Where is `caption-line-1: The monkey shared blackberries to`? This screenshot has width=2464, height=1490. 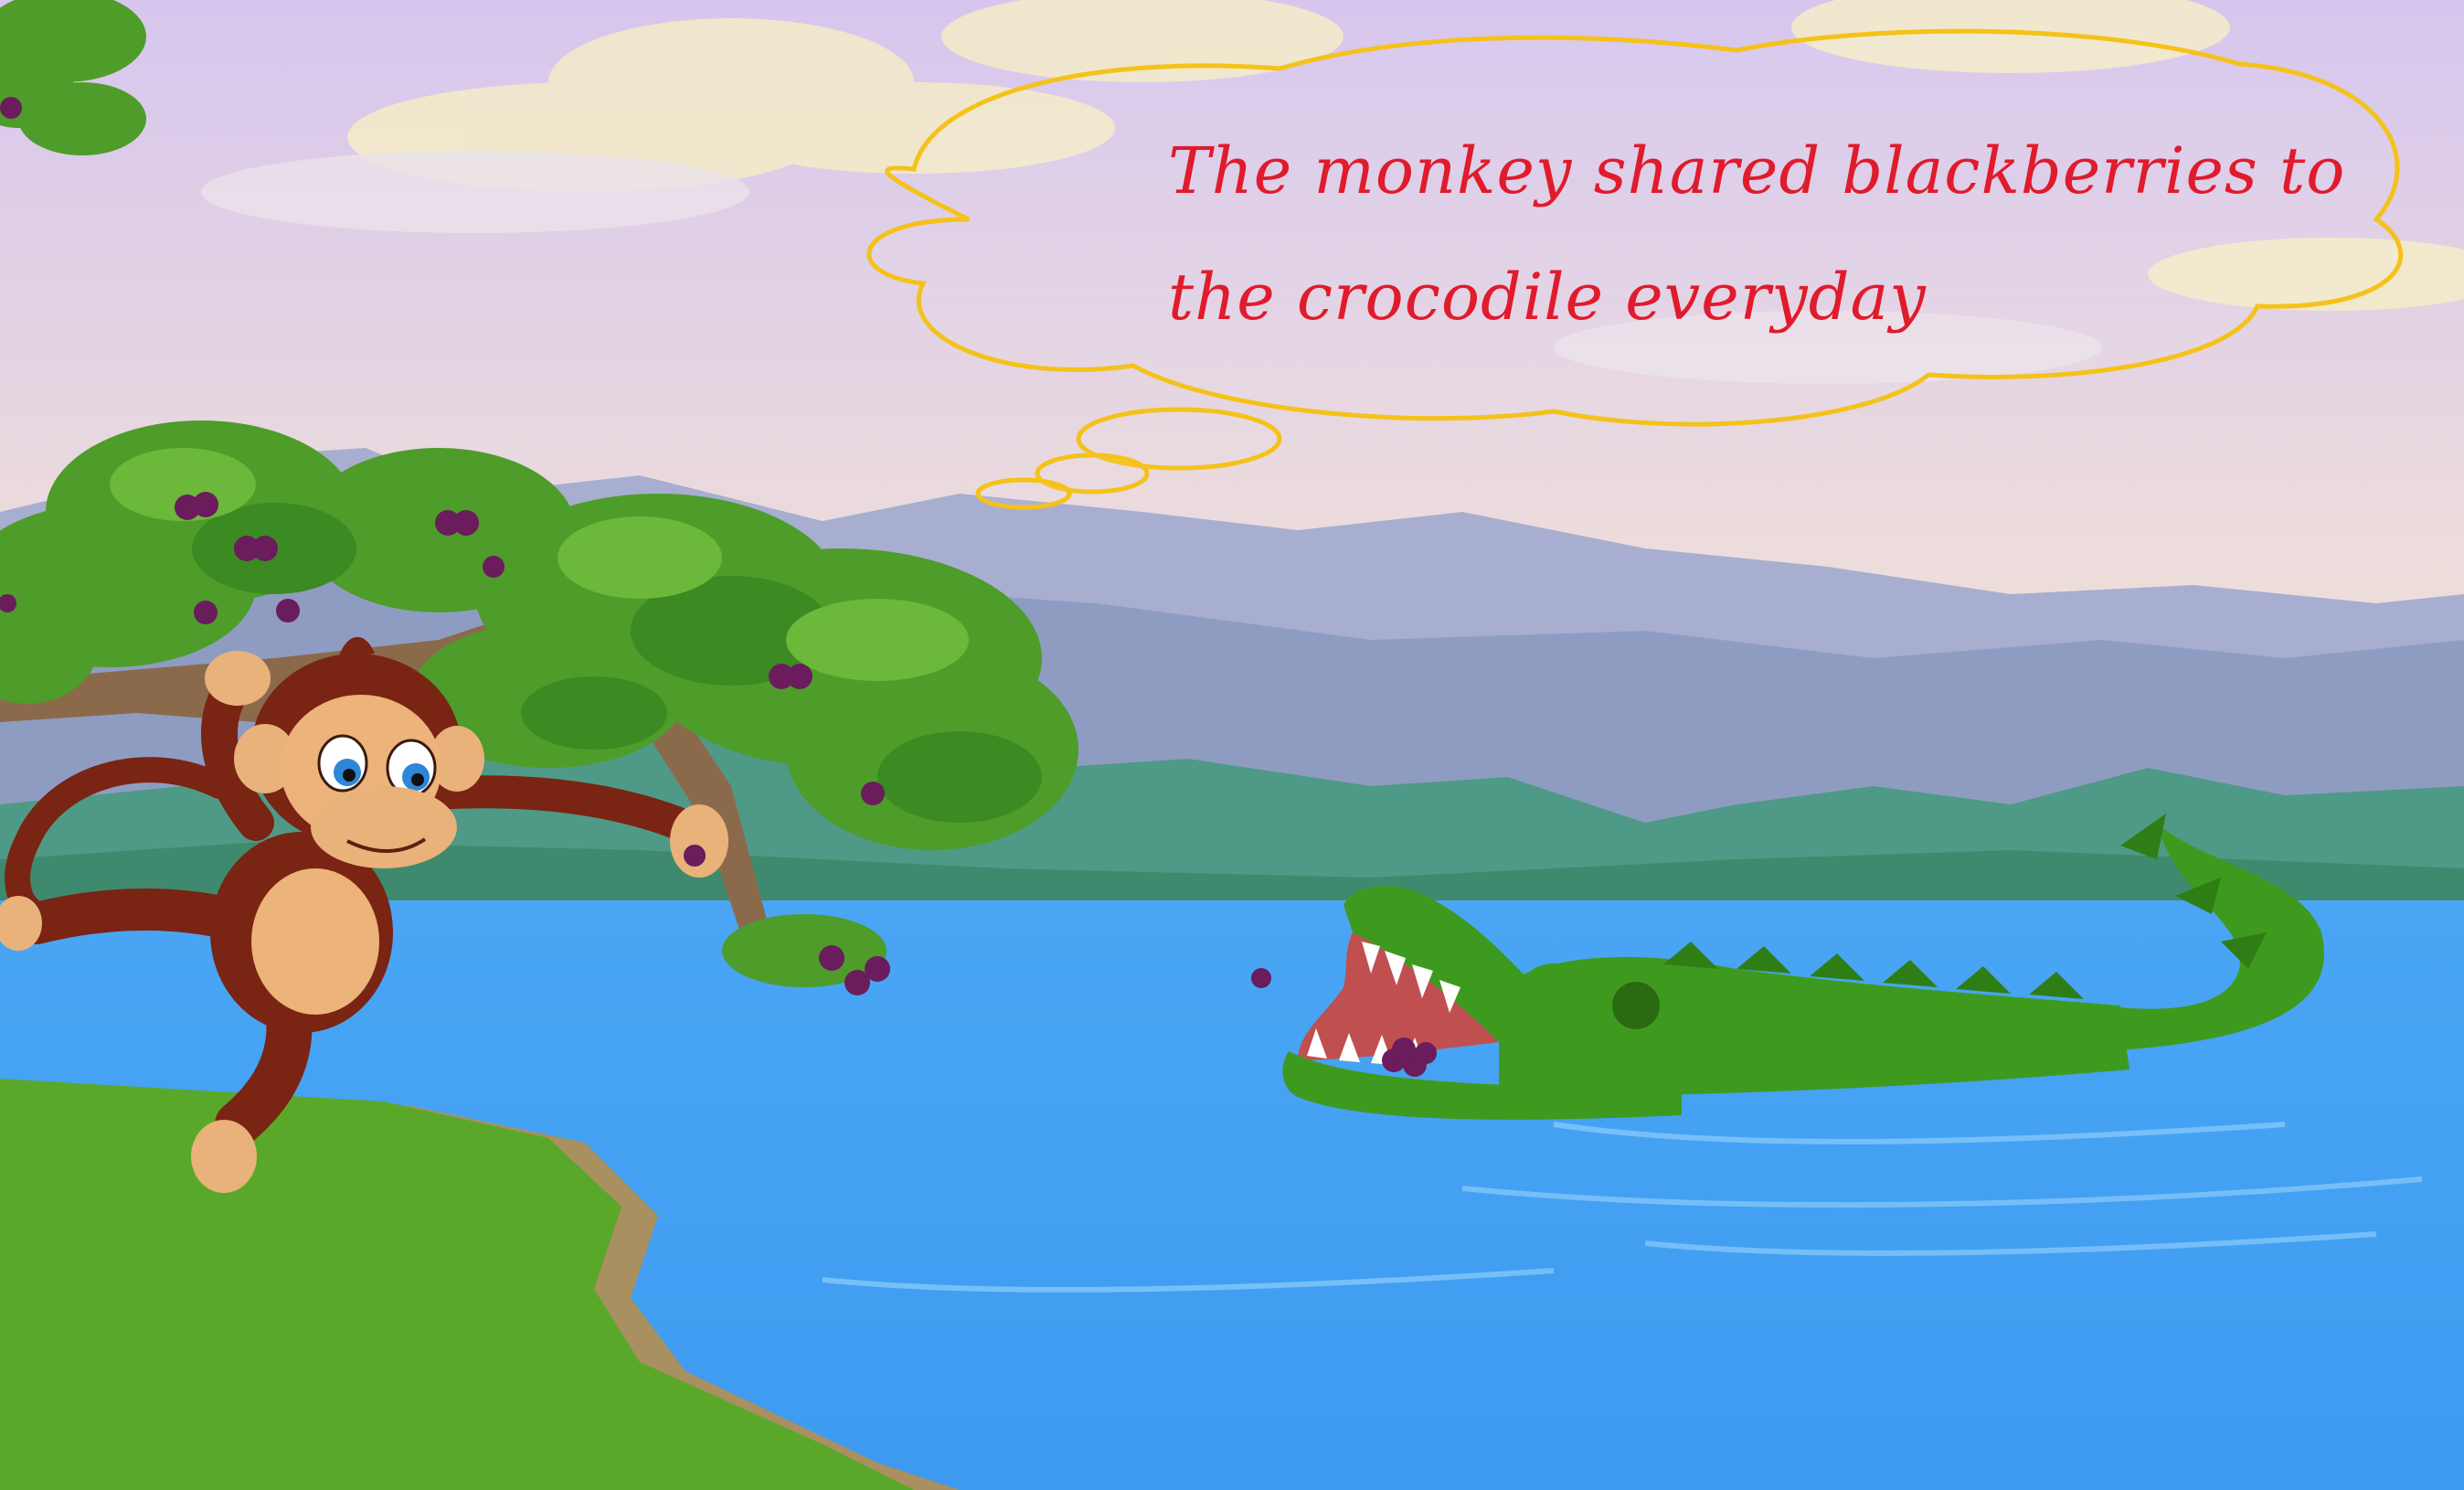
caption-line-1: The monkey shared blackberries to is located at coordinates (1757, 171).